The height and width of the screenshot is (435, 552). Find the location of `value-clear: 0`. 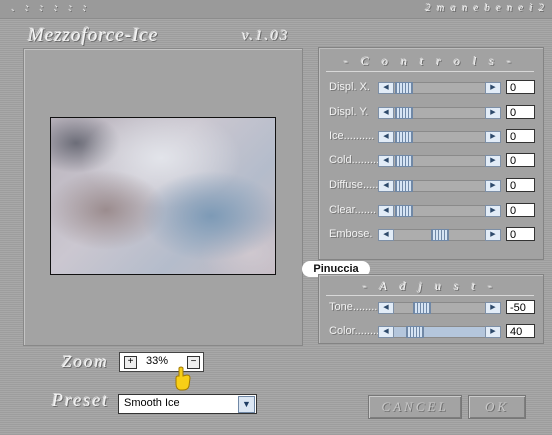

value-clear: 0 is located at coordinates (520, 210).